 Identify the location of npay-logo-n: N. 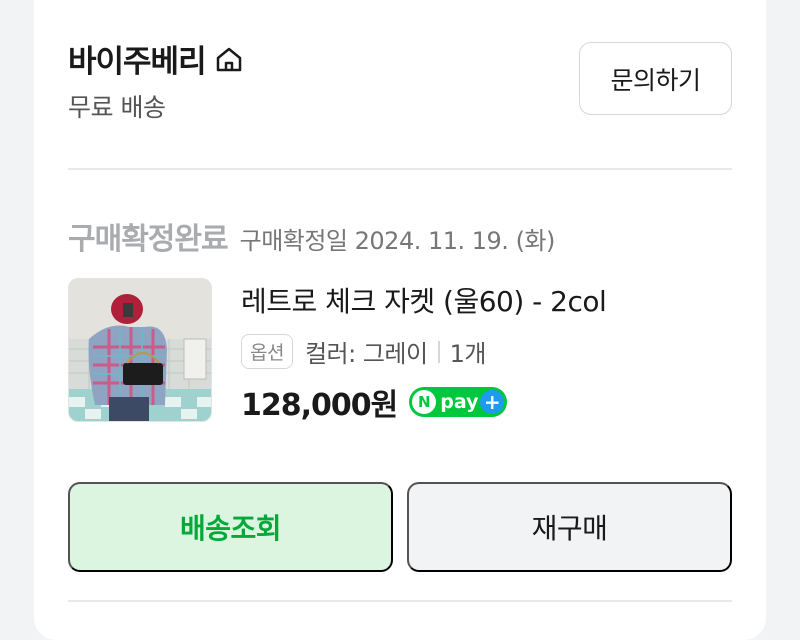
(424, 402).